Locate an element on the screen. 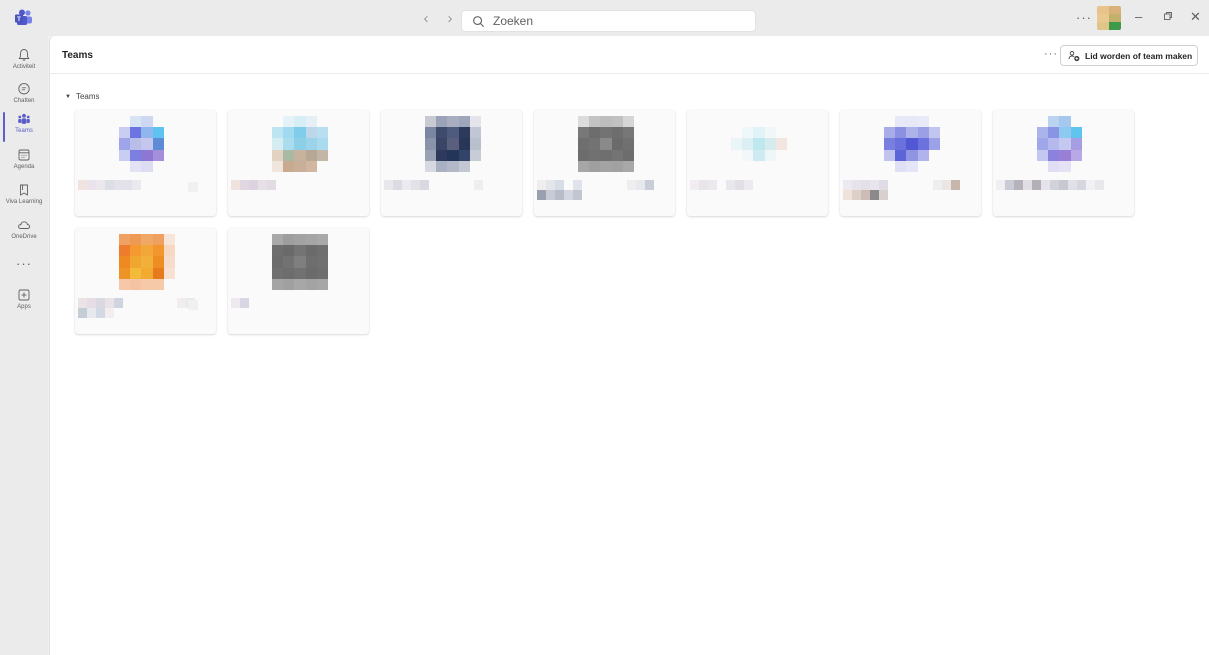  teams-icon is located at coordinates (24, 118).